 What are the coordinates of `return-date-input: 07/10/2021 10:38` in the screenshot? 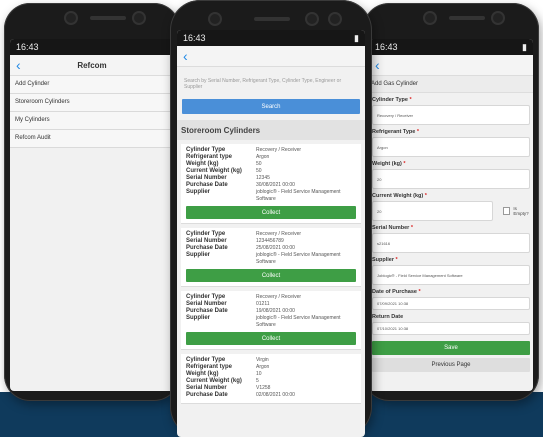 It's located at (451, 328).